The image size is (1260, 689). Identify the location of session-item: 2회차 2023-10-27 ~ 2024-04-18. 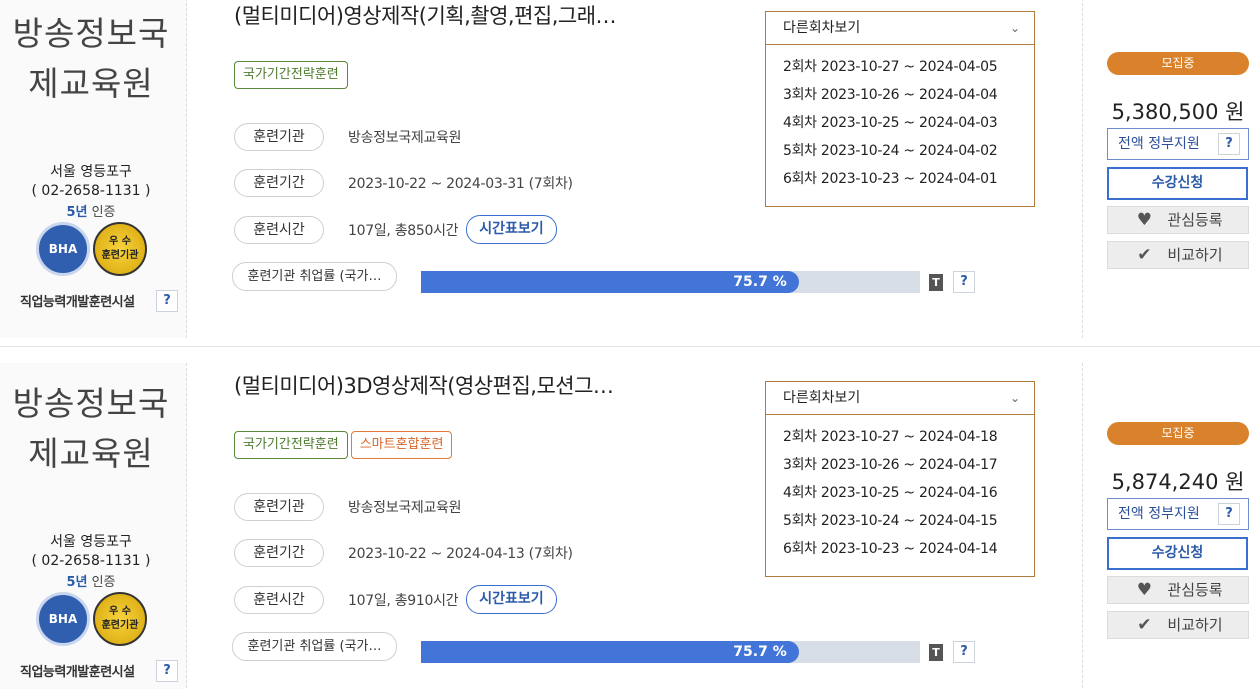
(900, 437).